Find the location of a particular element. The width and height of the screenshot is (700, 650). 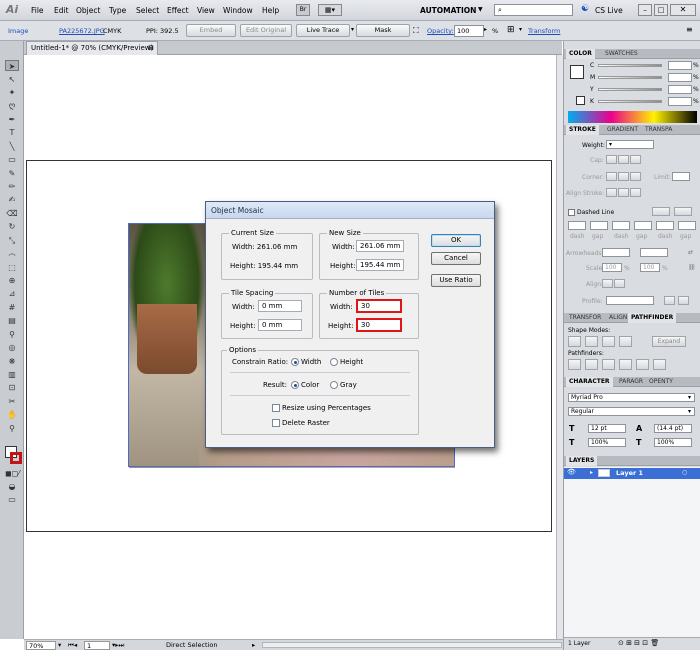

channel-c-input is located at coordinates (680, 65).